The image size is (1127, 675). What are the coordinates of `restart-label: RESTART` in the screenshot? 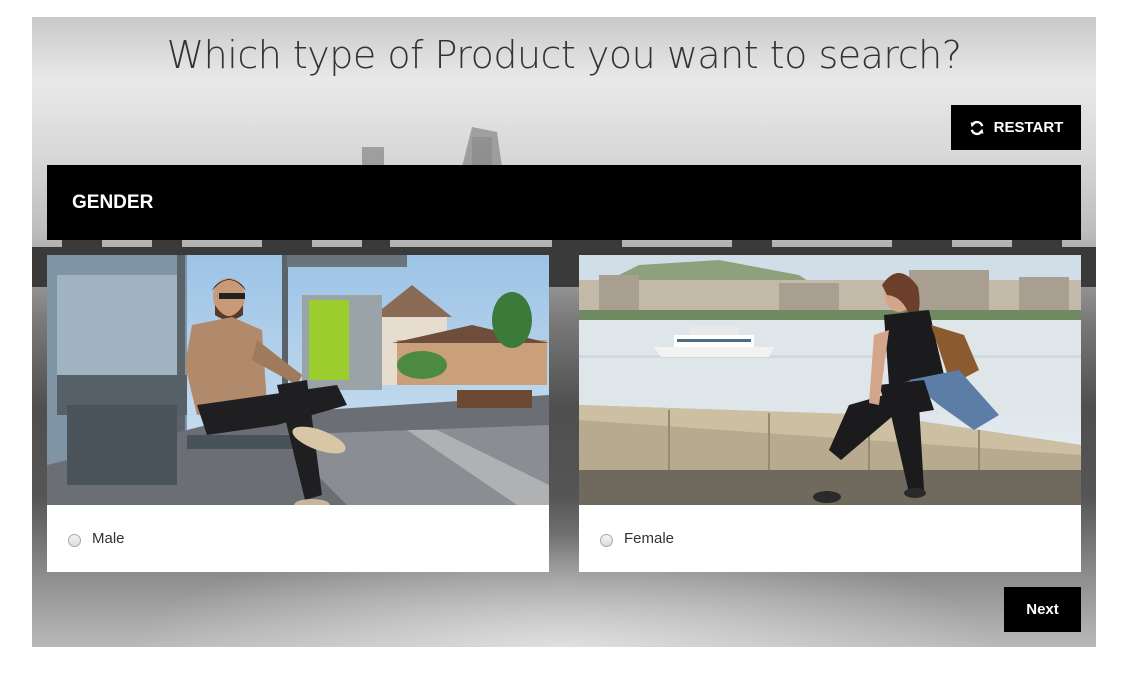 It's located at (1028, 127).